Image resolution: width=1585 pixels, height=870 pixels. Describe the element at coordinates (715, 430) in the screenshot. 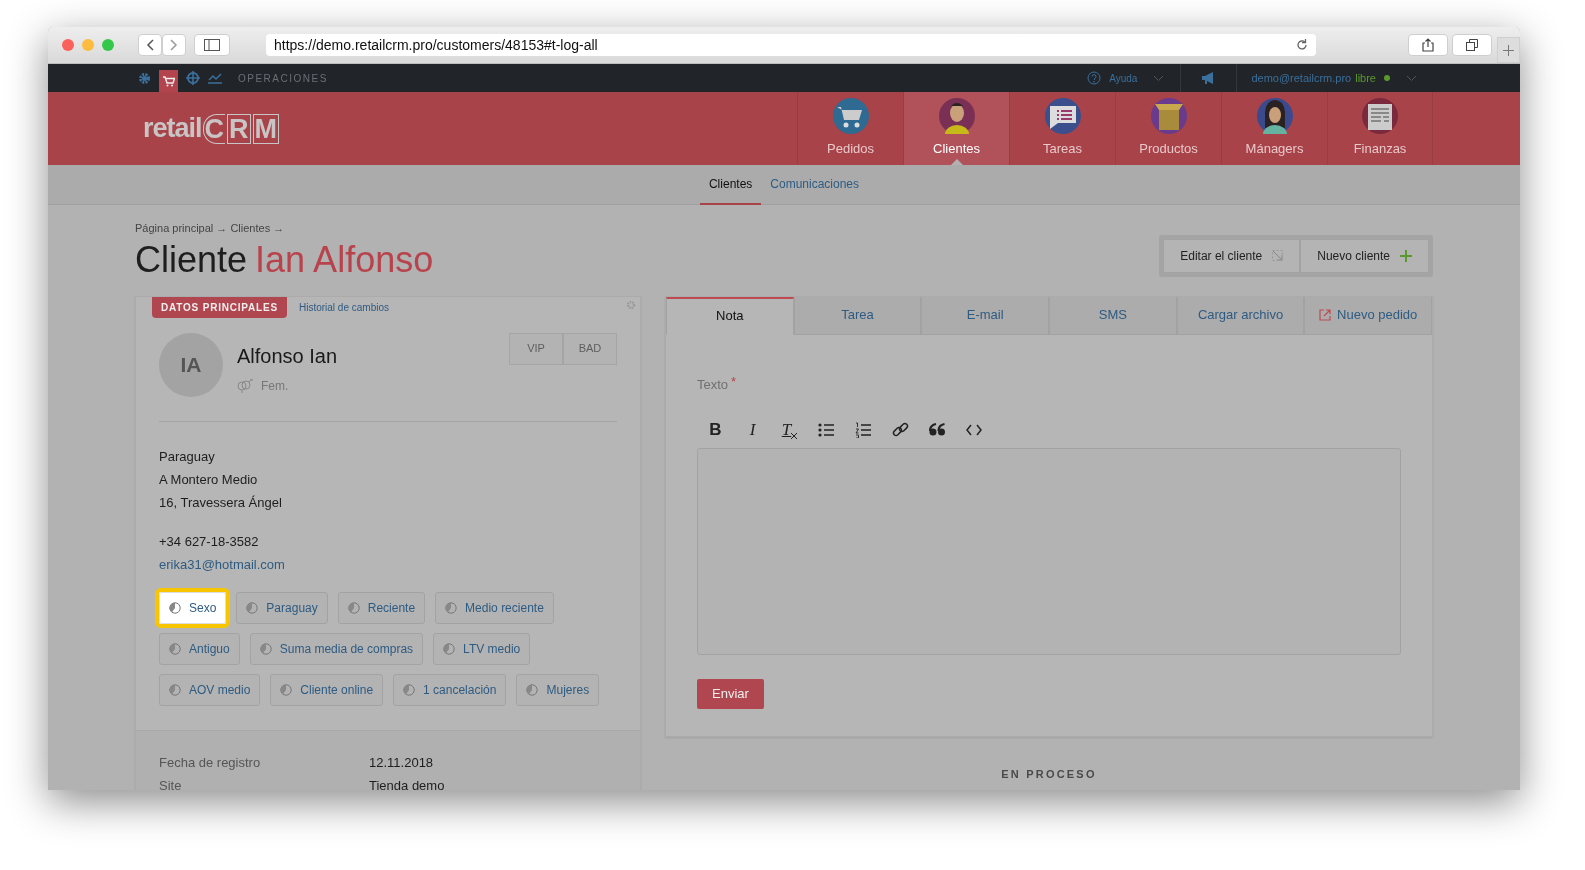

I see `bold-button: B` at that location.